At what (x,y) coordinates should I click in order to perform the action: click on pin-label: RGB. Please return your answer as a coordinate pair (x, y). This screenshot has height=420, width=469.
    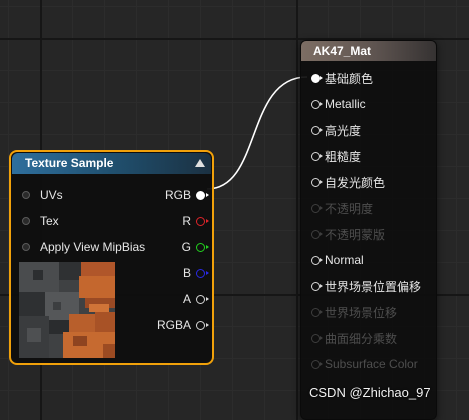
    Looking at the image, I should click on (177, 195).